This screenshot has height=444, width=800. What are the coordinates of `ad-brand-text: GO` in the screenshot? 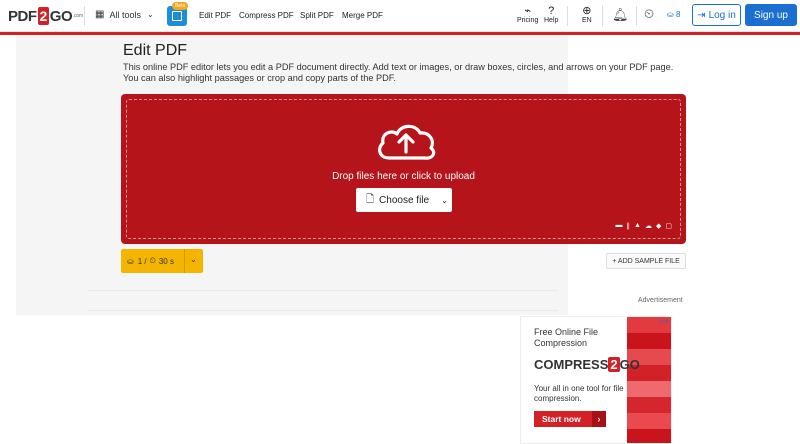 It's located at (629, 364).